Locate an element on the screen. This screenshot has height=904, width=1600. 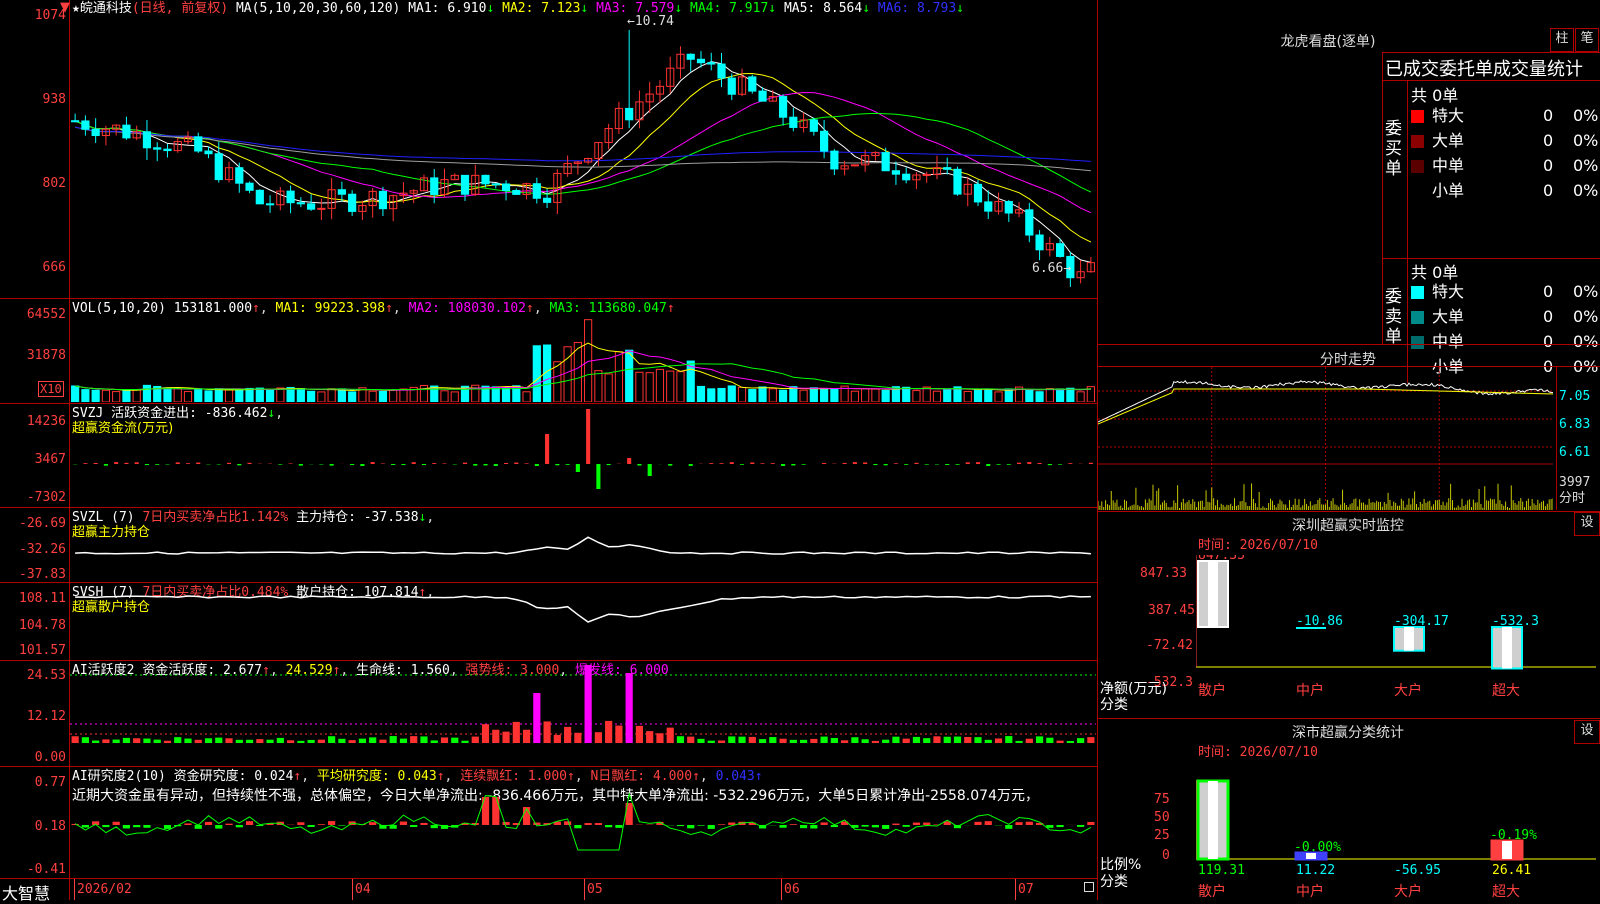
svzj-axis: 14236 3467 -7302 is located at coordinates (33, 455).